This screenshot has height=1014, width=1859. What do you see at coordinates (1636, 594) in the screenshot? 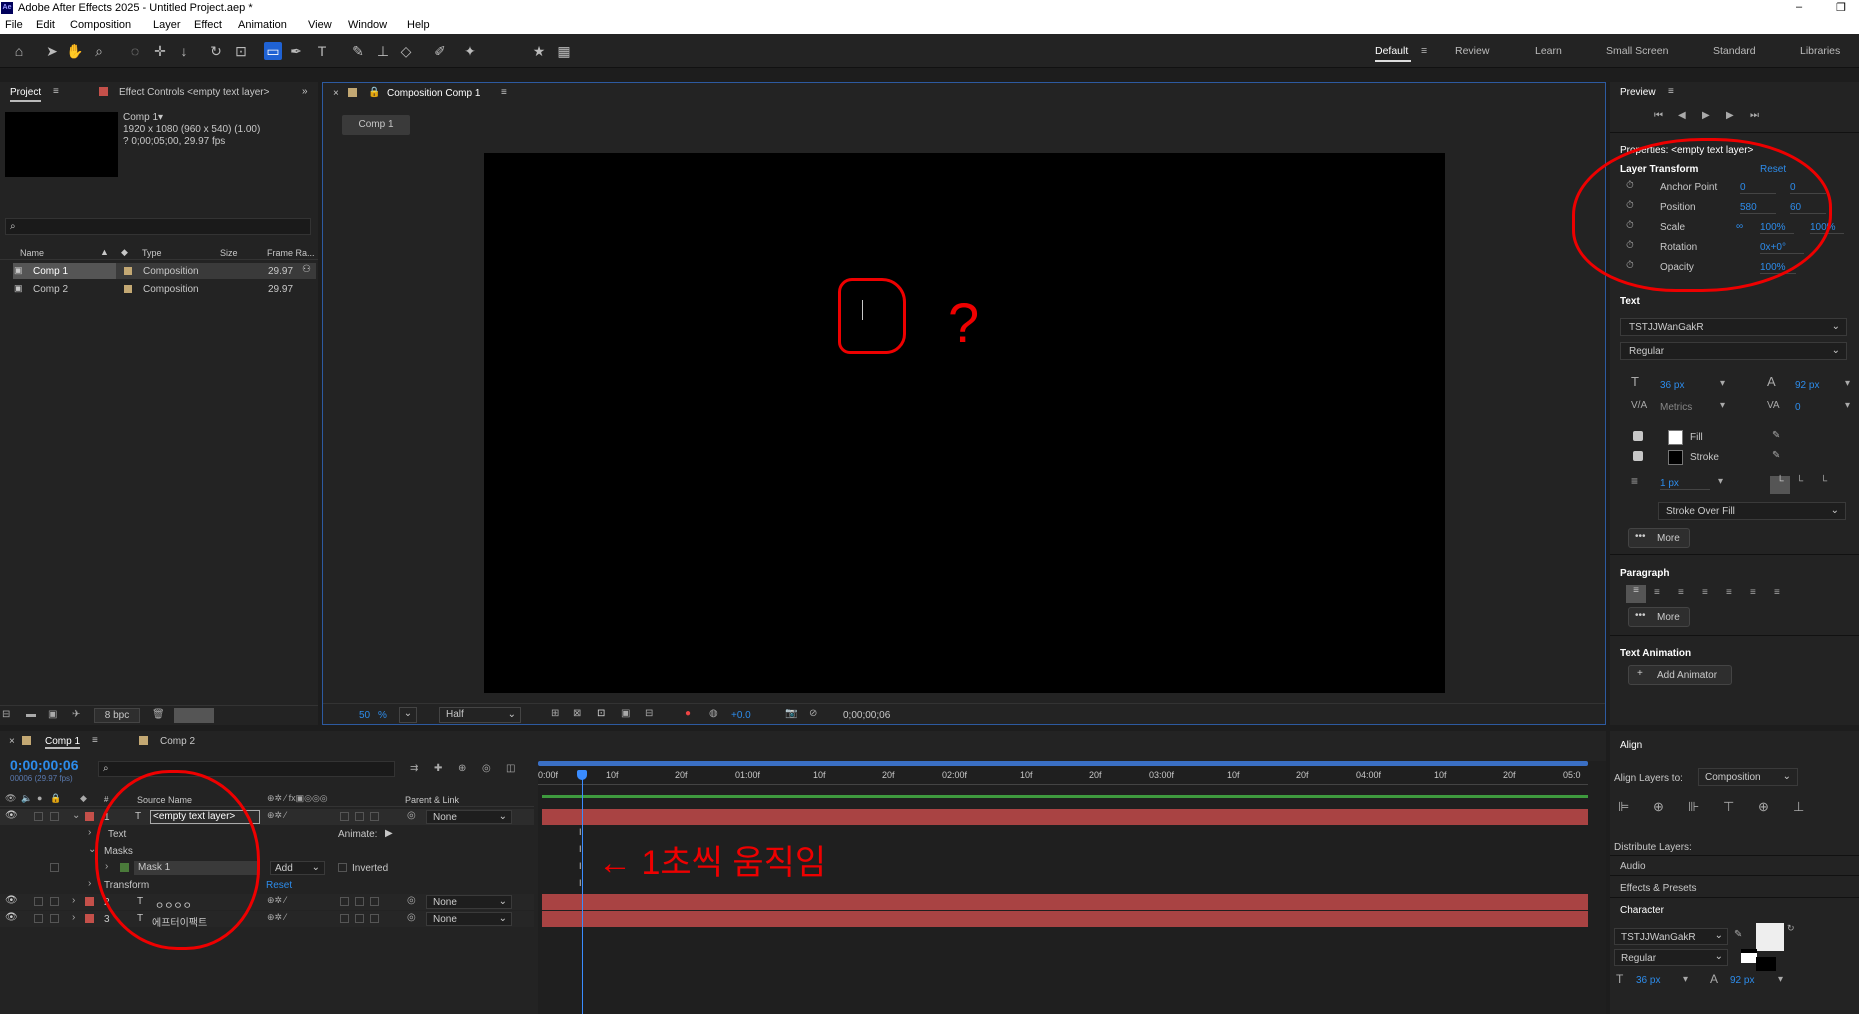
I see `align-left-icon: ≡` at bounding box center [1636, 594].